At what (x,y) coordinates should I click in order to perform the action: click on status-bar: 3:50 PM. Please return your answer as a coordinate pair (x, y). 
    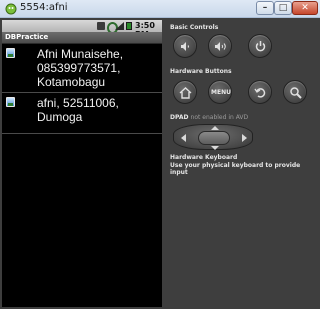
    Looking at the image, I should click on (82, 29).